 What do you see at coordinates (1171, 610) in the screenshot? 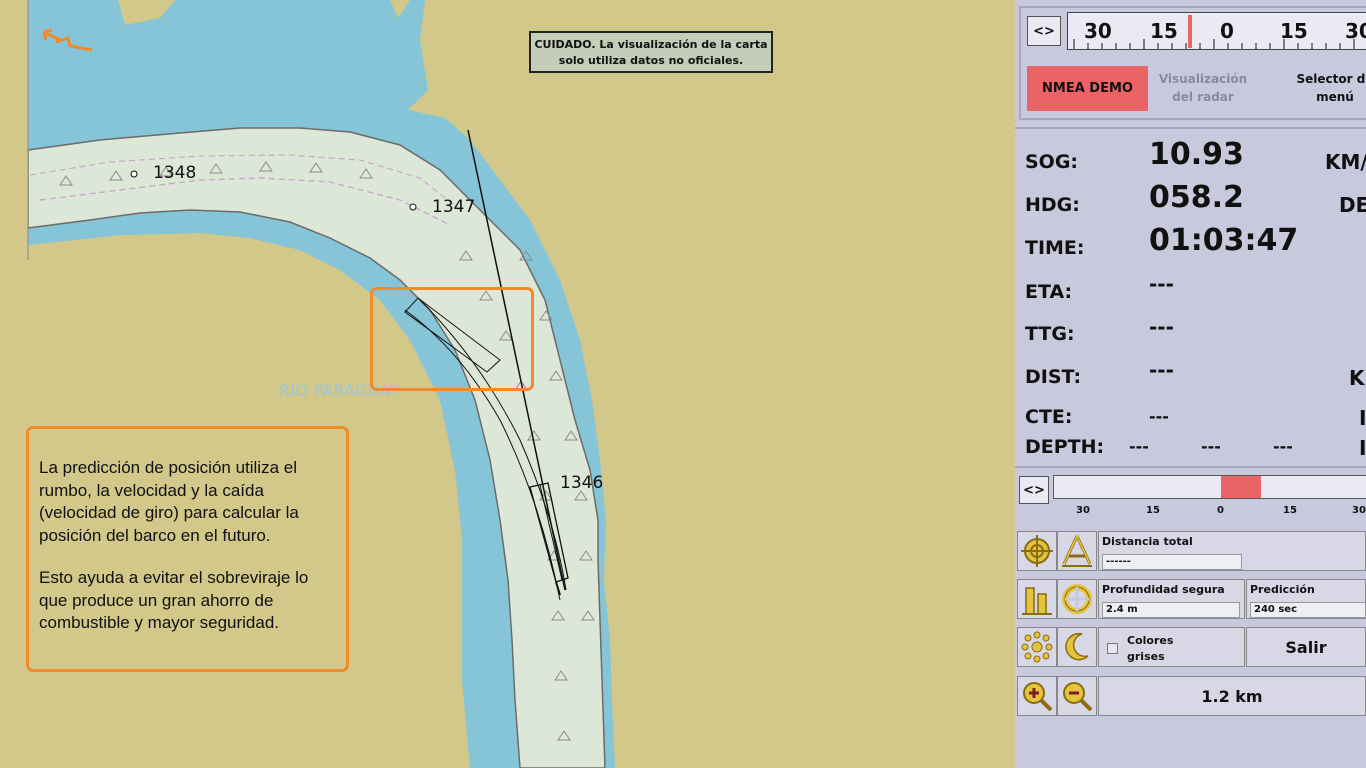
I see `safe-depth-value: 2.4 m` at bounding box center [1171, 610].